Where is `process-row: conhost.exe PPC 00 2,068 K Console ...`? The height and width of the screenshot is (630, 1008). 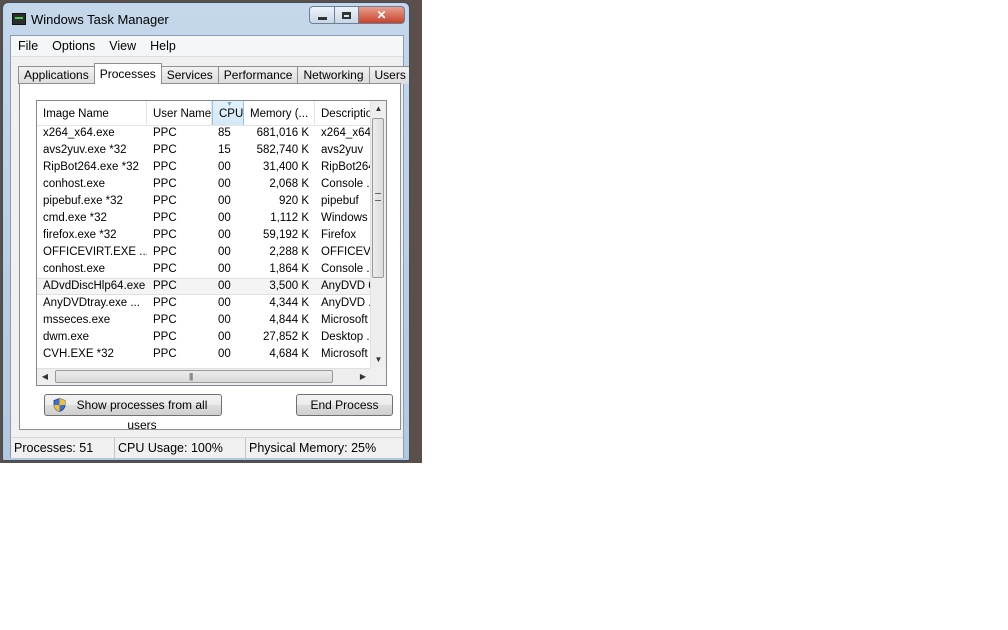
process-row: conhost.exe PPC 00 2,068 K Console ... is located at coordinates (204, 184).